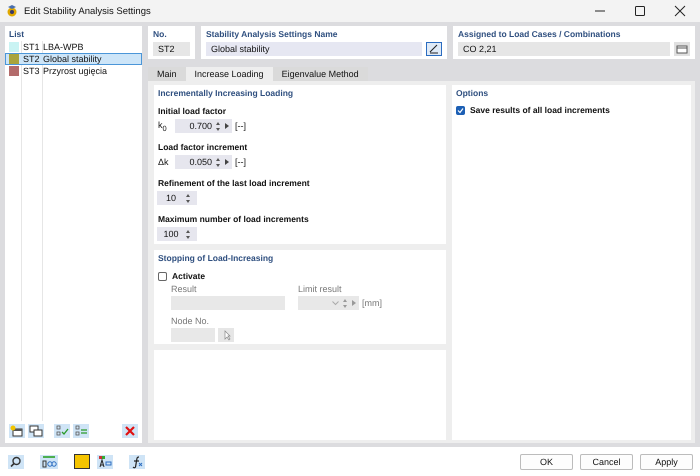  I want to click on check-all-icon, so click(62, 431).